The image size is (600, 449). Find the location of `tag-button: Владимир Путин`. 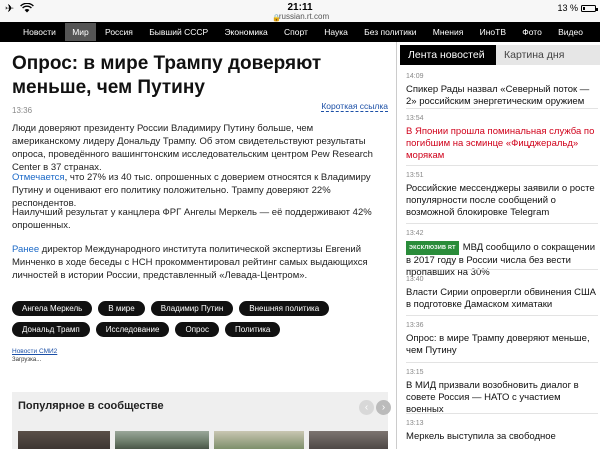

tag-button: Владимир Путин is located at coordinates (192, 308).